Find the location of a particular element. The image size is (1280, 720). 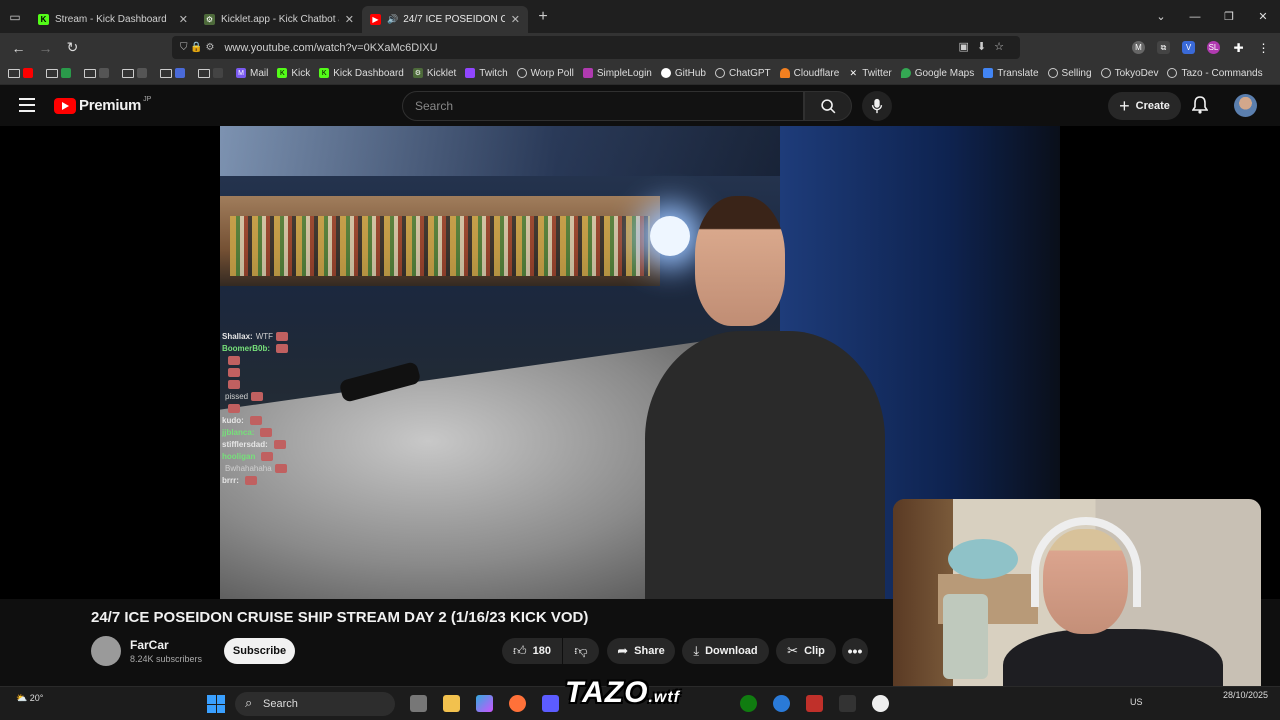

shield-extension-icon: V is located at coordinates (1188, 47).